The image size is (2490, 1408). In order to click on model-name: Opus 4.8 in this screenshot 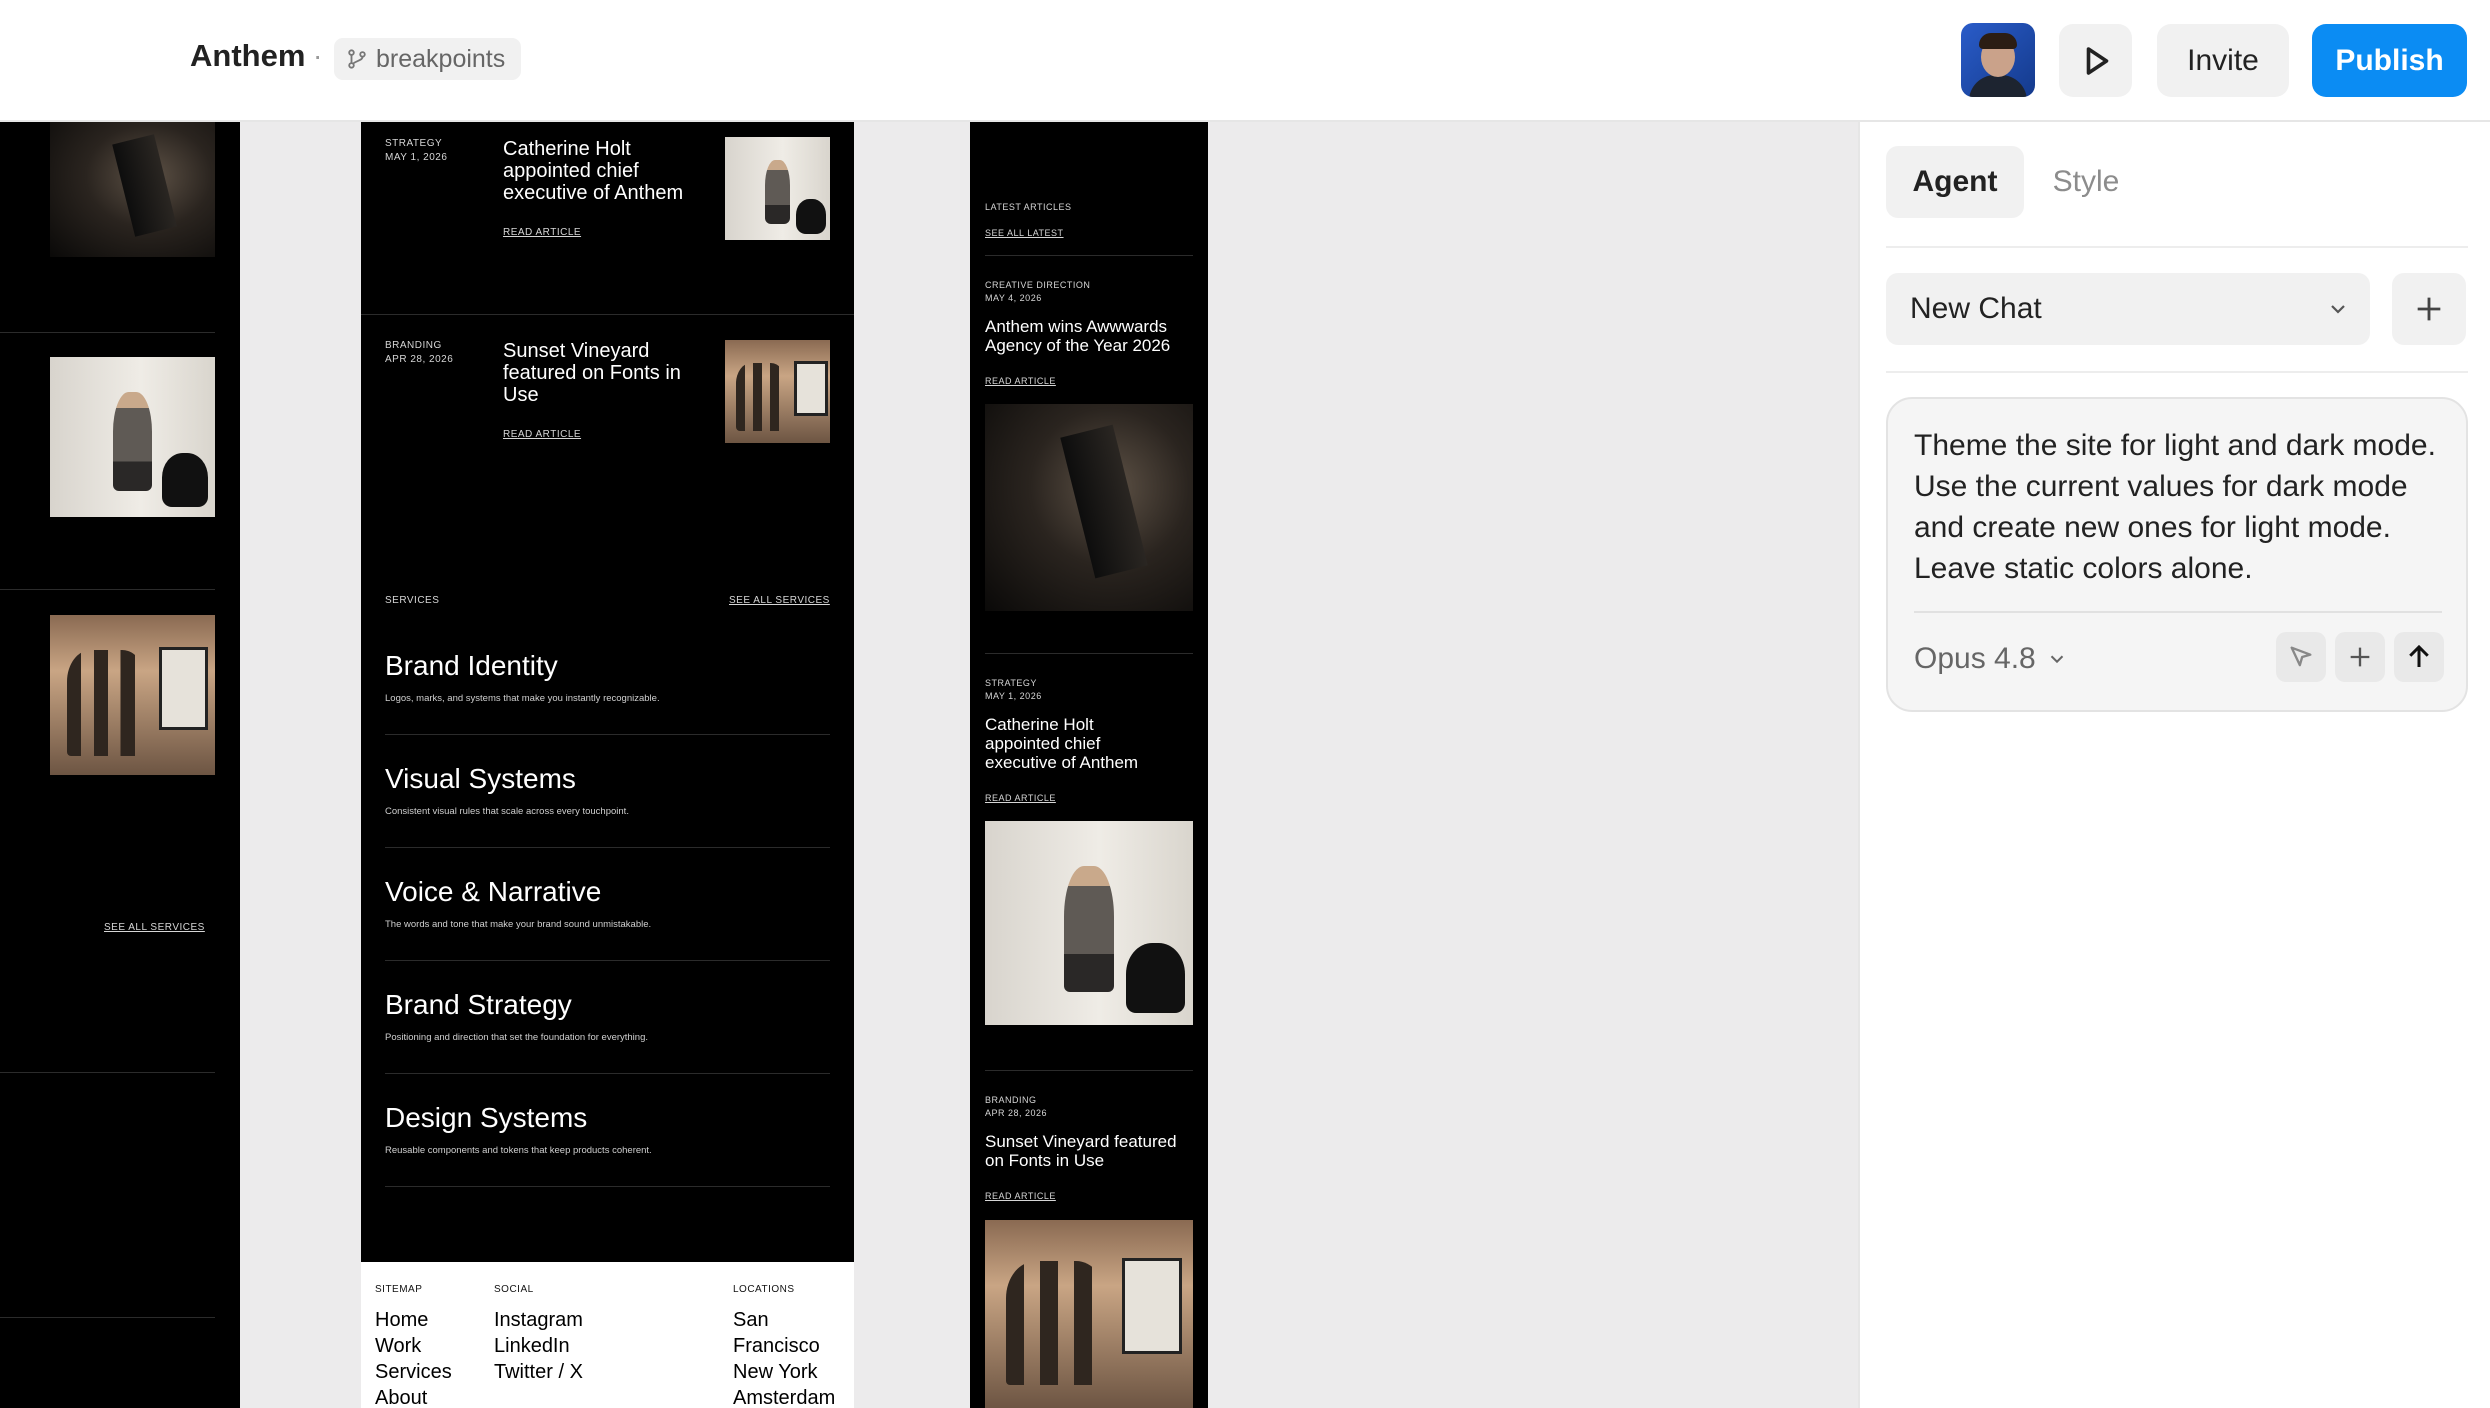, I will do `click(1975, 658)`.